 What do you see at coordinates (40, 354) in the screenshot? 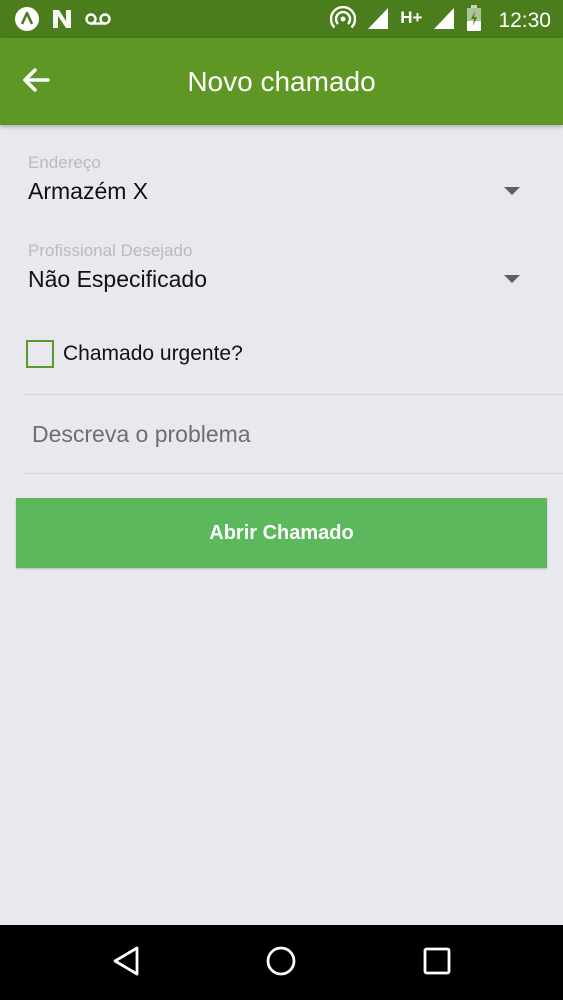
I see `urgent-checkbox` at bounding box center [40, 354].